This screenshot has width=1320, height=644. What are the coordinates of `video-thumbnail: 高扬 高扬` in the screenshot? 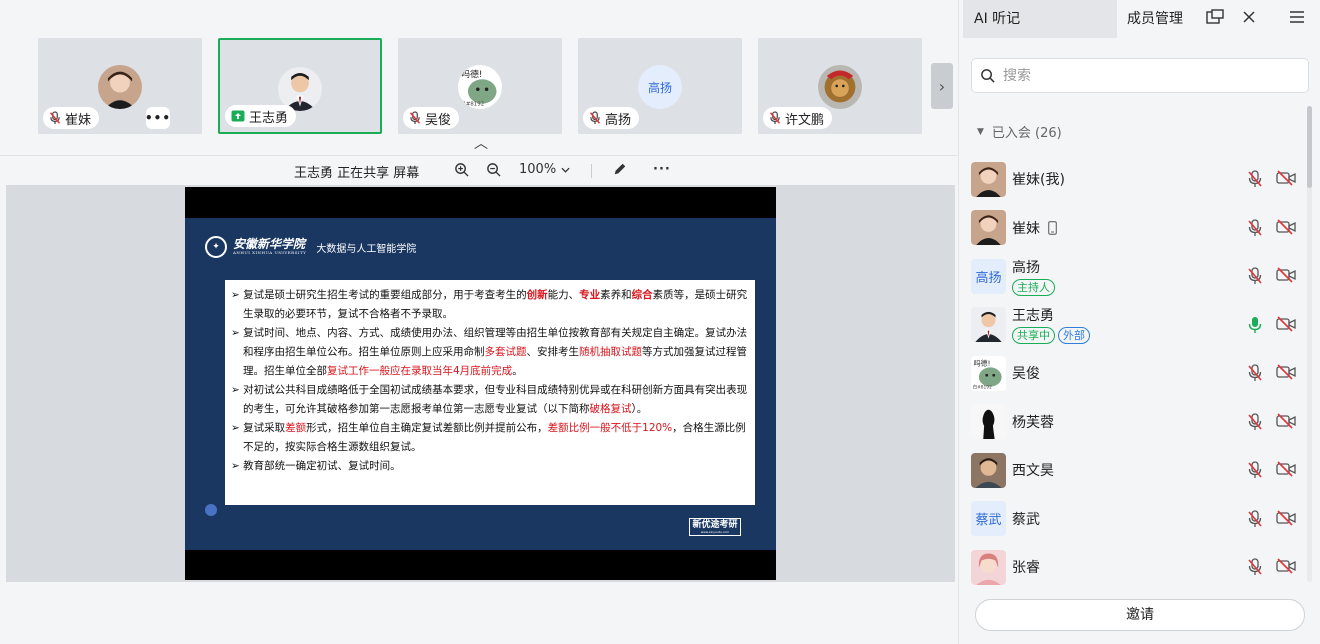 It's located at (660, 86).